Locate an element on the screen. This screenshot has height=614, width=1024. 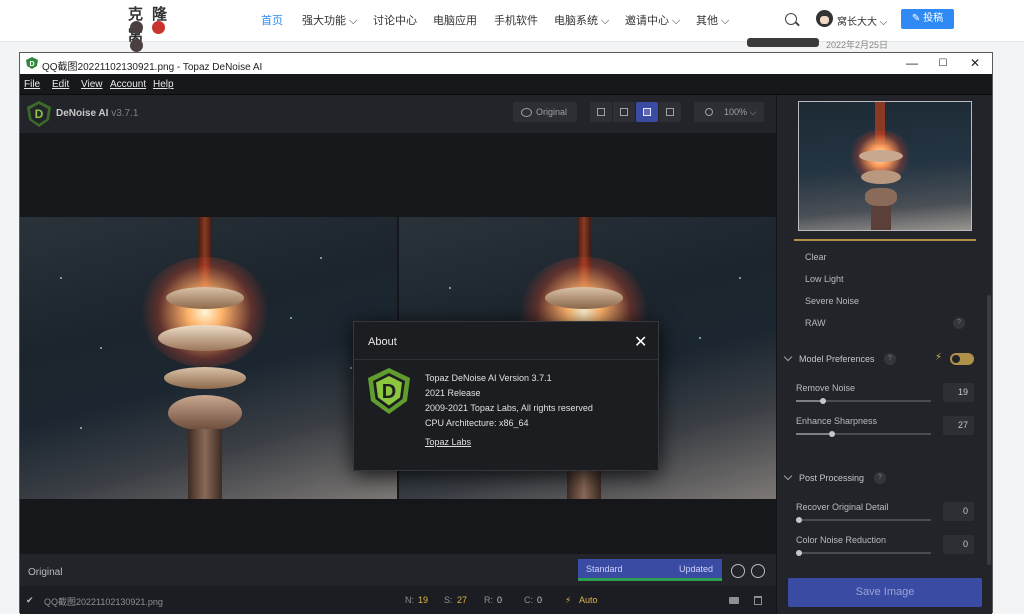
menu-help: Help is located at coordinates (163, 84).